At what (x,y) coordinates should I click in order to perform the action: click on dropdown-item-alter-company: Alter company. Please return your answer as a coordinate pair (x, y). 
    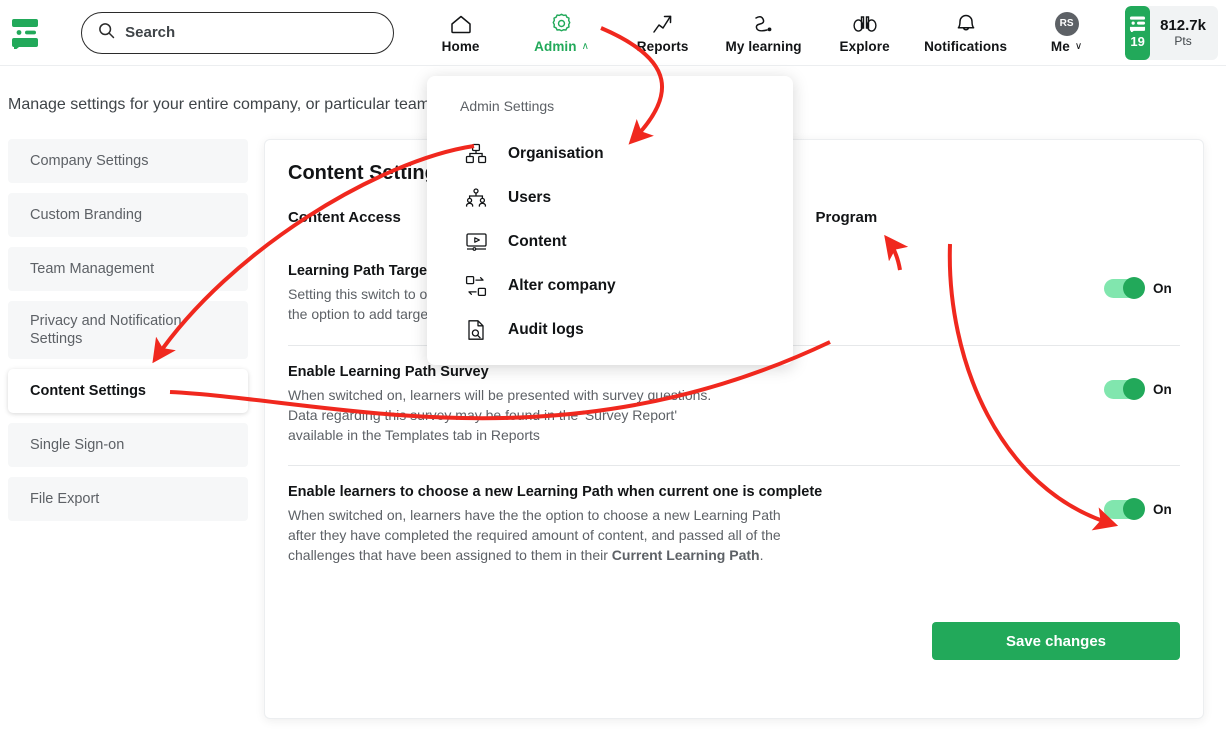
    Looking at the image, I should click on (610, 286).